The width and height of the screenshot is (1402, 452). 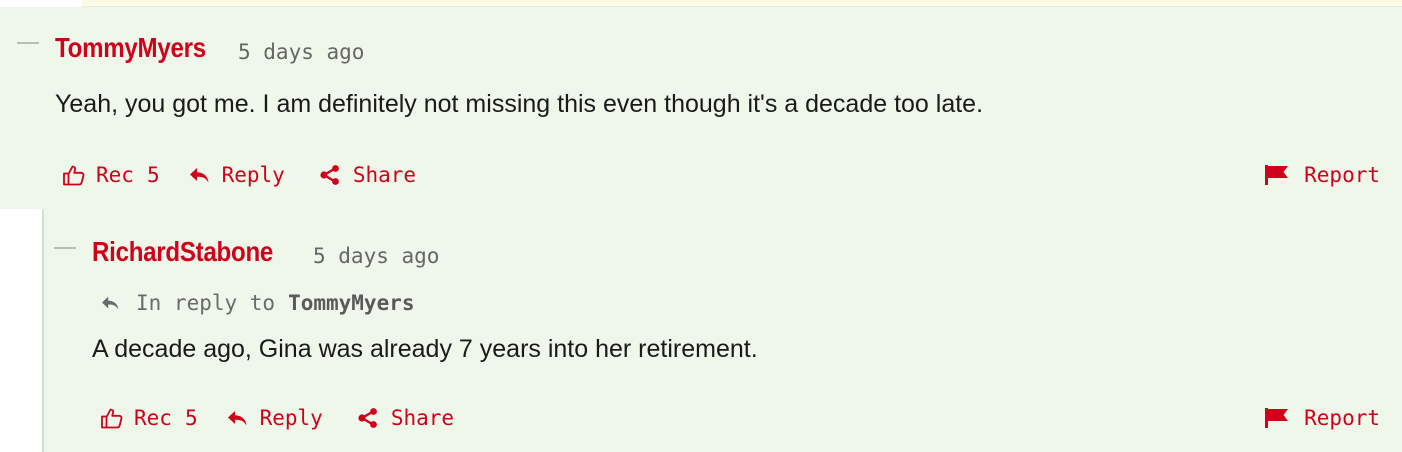 I want to click on previous-comment-strip, so click(x=742, y=3).